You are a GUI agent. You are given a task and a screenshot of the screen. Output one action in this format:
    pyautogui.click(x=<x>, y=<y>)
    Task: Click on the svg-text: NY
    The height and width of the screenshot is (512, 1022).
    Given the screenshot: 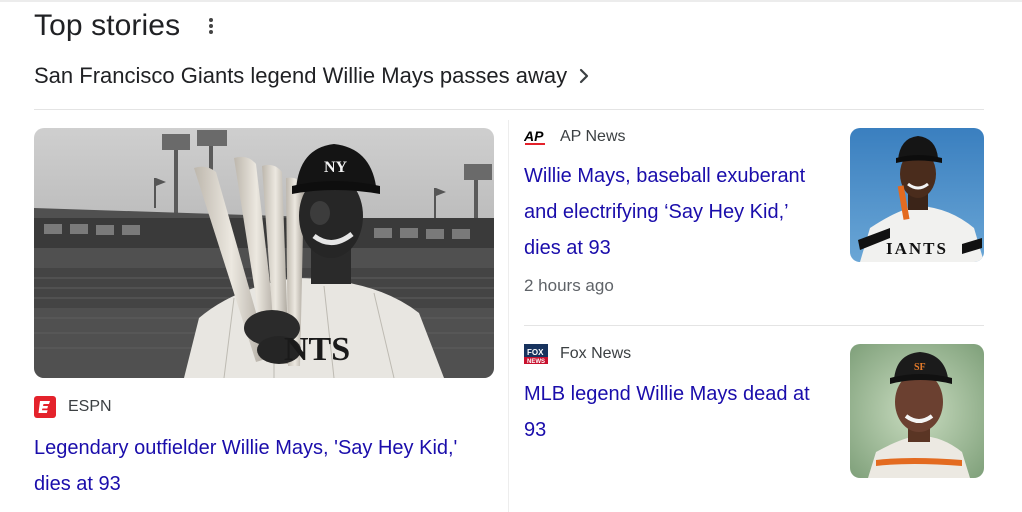 What is the action you would take?
    pyautogui.click(x=336, y=167)
    